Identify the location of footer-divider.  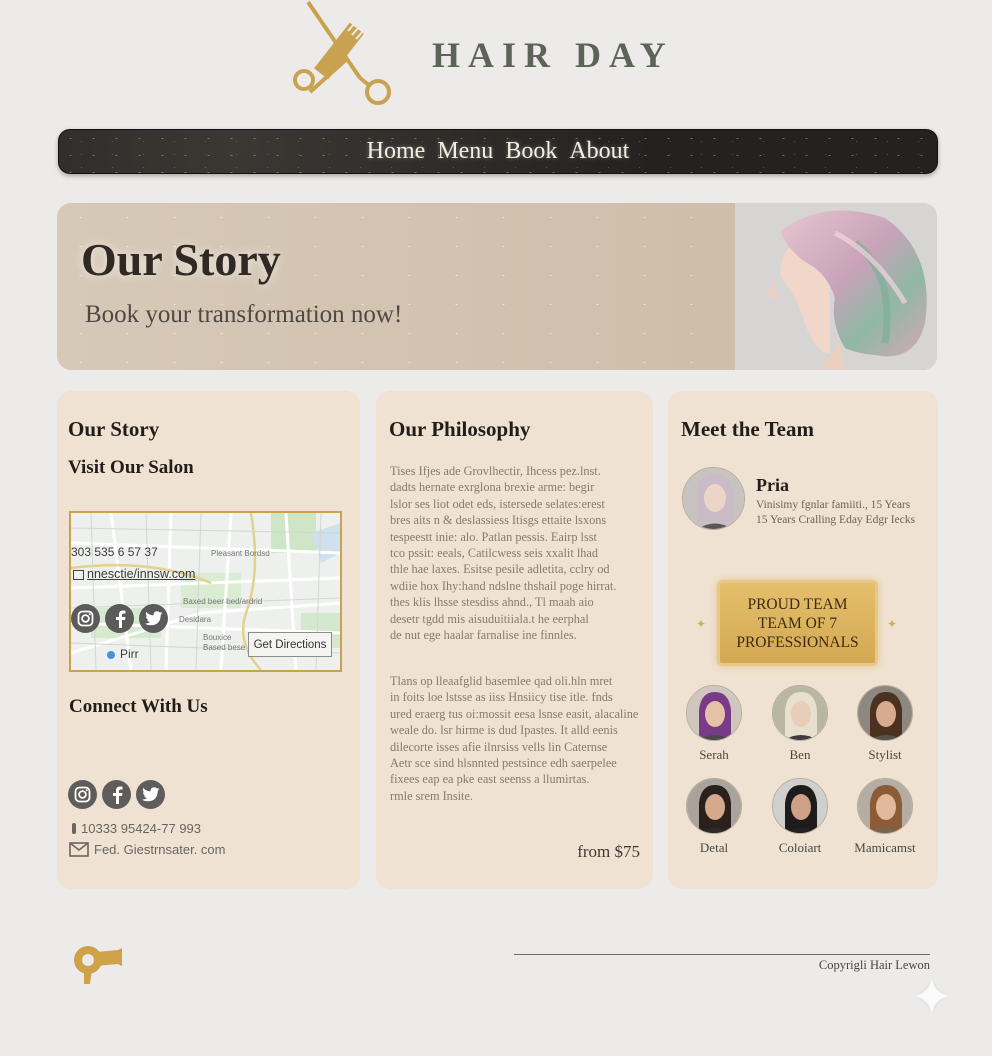
(722, 954).